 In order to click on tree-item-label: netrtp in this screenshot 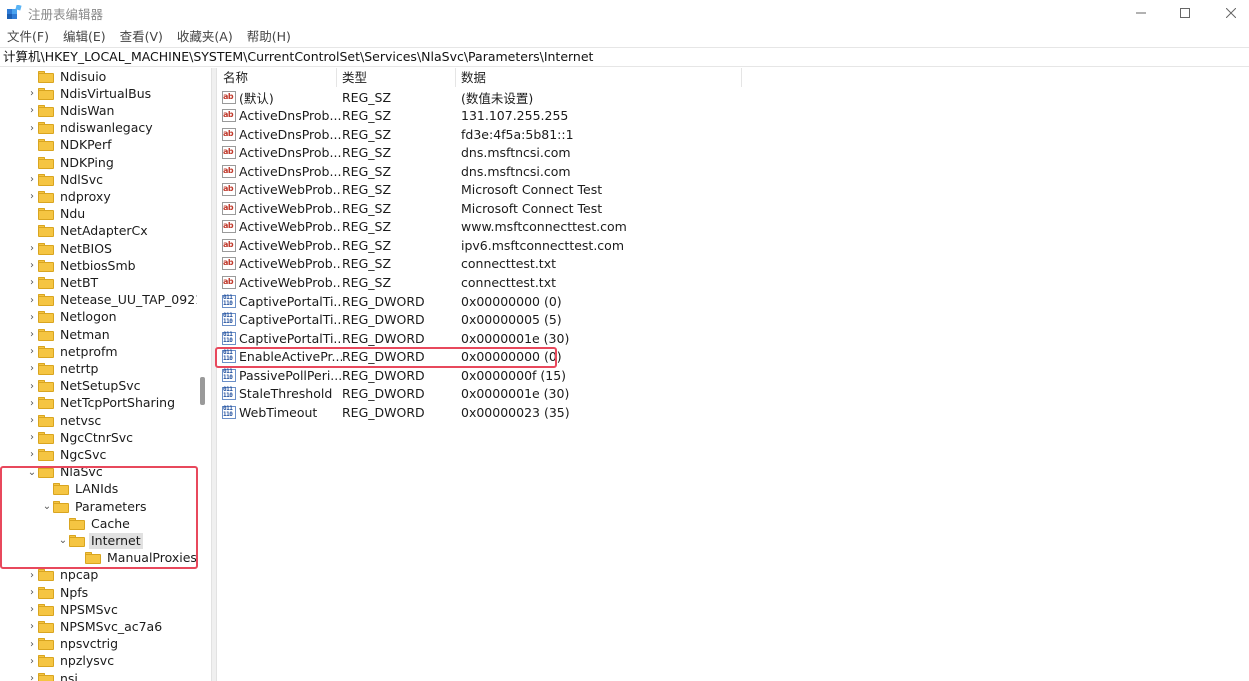, I will do `click(79, 369)`.